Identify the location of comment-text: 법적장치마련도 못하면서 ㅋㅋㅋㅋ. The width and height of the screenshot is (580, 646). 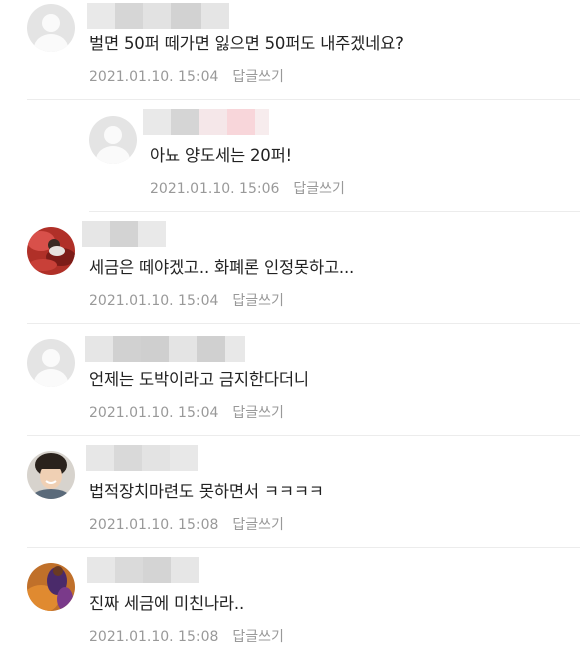
(206, 491).